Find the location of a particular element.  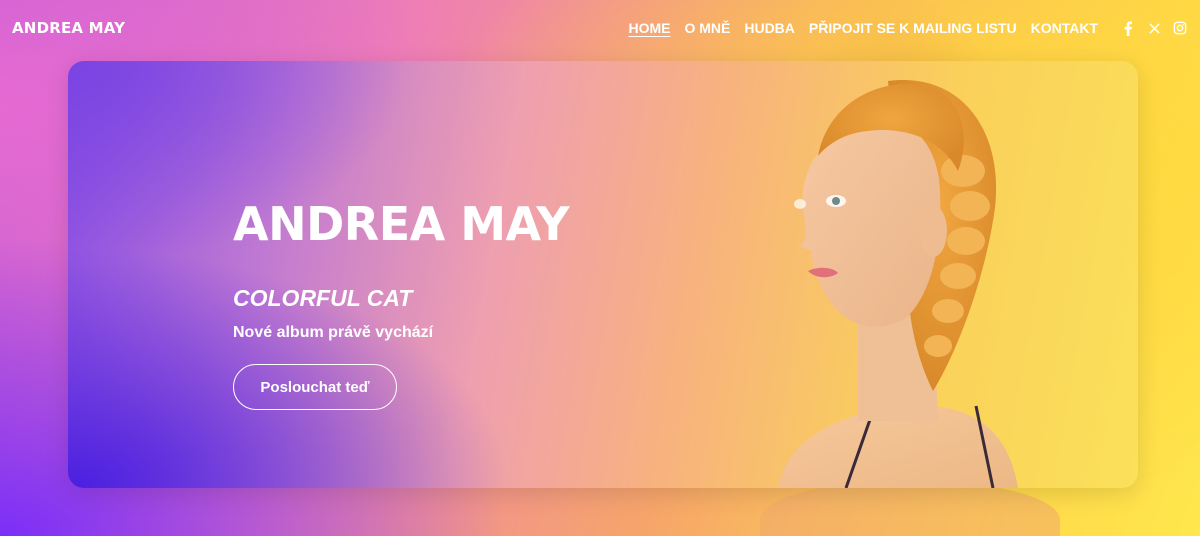

instagram-icon is located at coordinates (1180, 28).